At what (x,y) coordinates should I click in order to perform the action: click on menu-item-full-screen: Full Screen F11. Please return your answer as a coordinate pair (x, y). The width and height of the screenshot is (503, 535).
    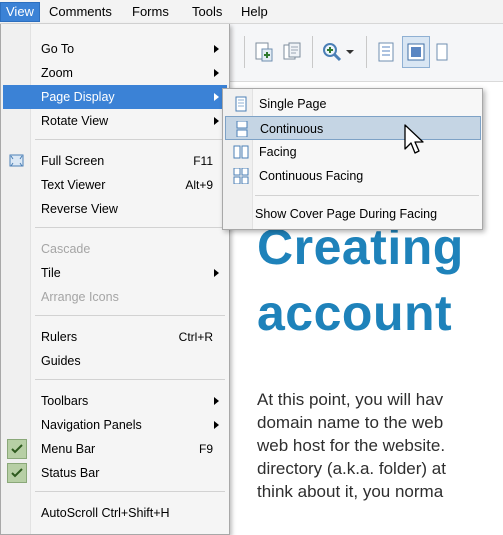
    Looking at the image, I should click on (115, 161).